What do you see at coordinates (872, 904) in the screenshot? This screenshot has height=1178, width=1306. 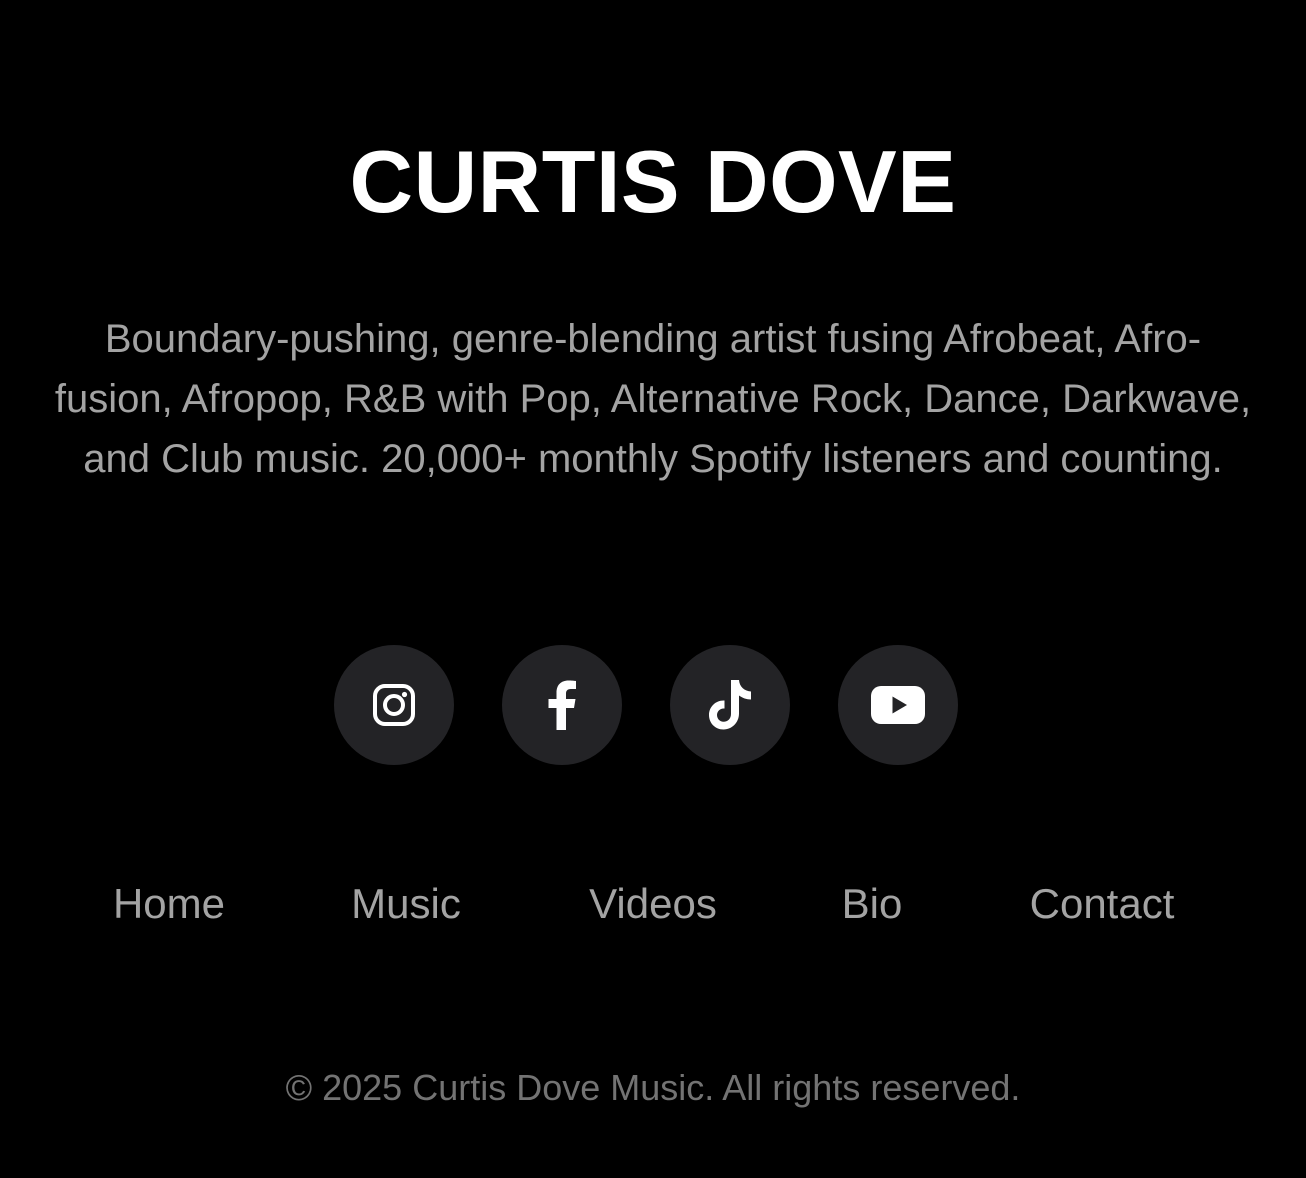 I see `nav-link-bio: Bio` at bounding box center [872, 904].